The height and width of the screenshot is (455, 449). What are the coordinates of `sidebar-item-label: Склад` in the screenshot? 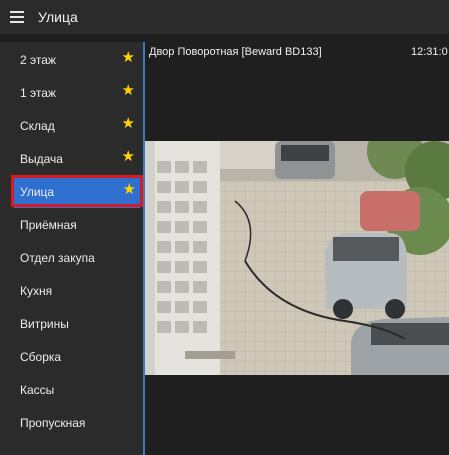 It's located at (37, 126).